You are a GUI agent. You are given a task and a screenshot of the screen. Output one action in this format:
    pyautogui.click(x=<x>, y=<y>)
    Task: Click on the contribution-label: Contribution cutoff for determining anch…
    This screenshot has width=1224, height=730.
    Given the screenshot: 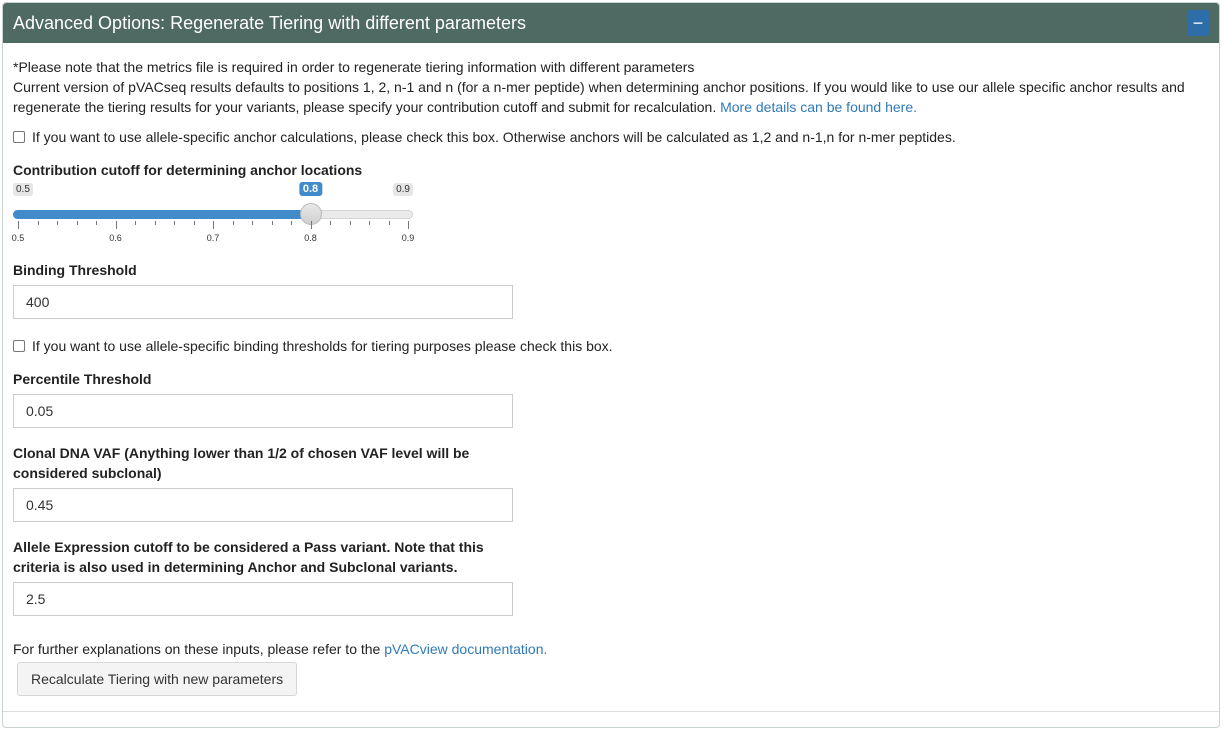 What is the action you would take?
    pyautogui.click(x=188, y=170)
    